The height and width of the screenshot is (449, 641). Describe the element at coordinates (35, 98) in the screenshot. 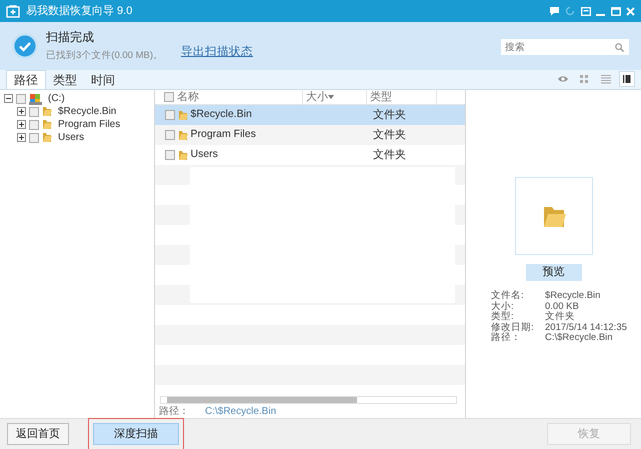

I see `drive-icon` at that location.